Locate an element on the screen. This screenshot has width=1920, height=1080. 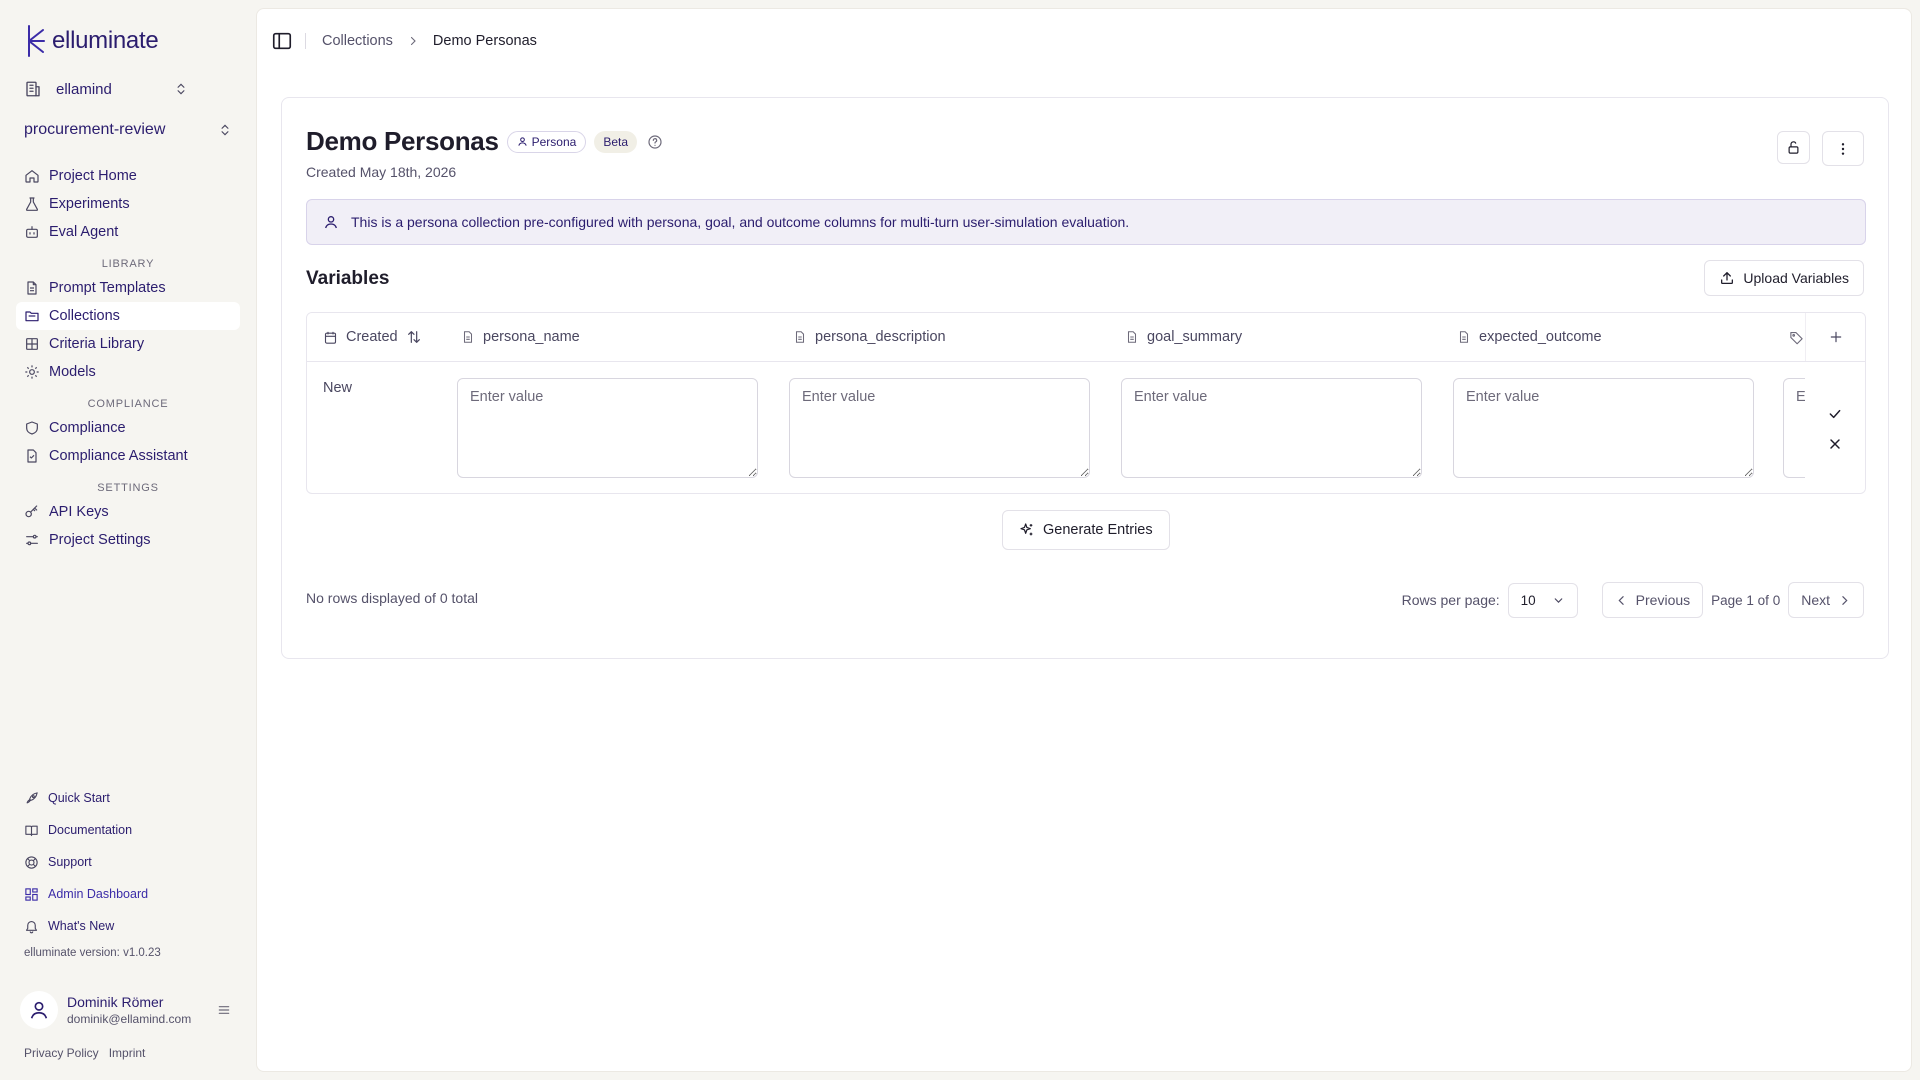
column-header-persona-name: persona_name is located at coordinates (520, 337).